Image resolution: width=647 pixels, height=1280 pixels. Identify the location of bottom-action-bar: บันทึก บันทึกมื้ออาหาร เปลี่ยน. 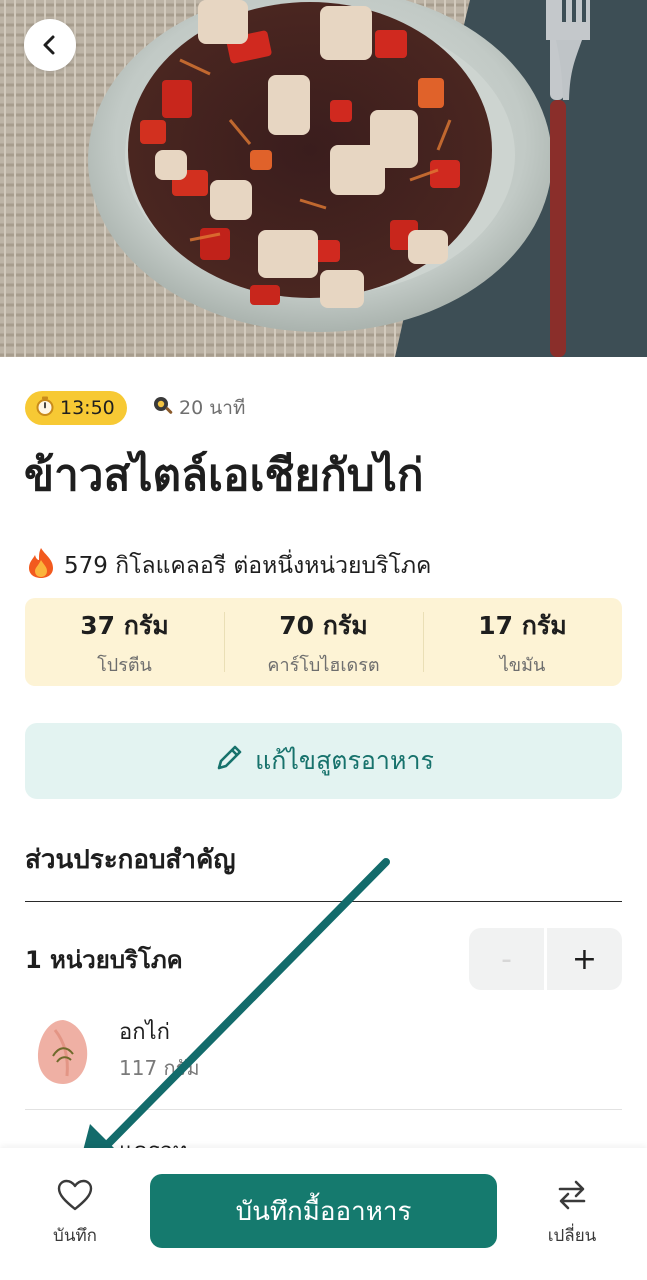
(323, 1214).